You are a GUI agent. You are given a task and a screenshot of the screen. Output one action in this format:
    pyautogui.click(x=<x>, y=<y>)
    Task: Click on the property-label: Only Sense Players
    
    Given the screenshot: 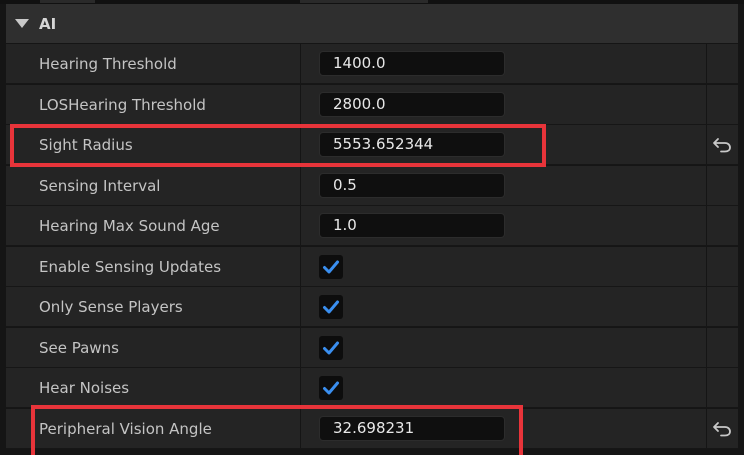 What is the action you would take?
    pyautogui.click(x=111, y=306)
    